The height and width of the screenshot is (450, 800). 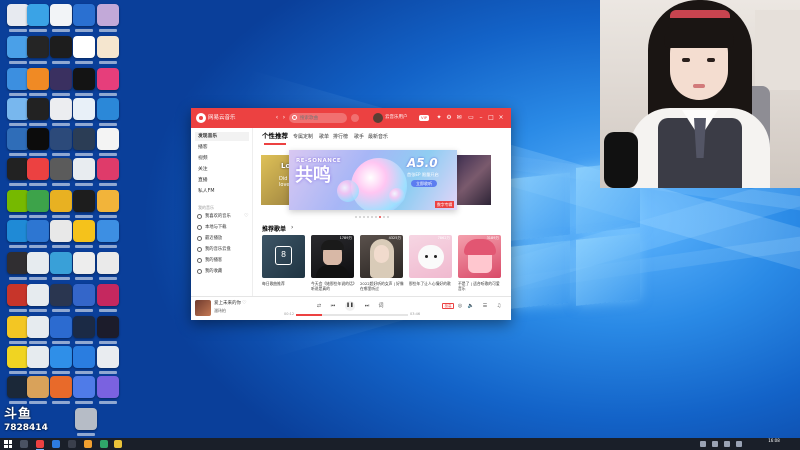 What do you see at coordinates (222, 147) in the screenshot?
I see `sidebar-item-podcast: 播客` at bounding box center [222, 147].